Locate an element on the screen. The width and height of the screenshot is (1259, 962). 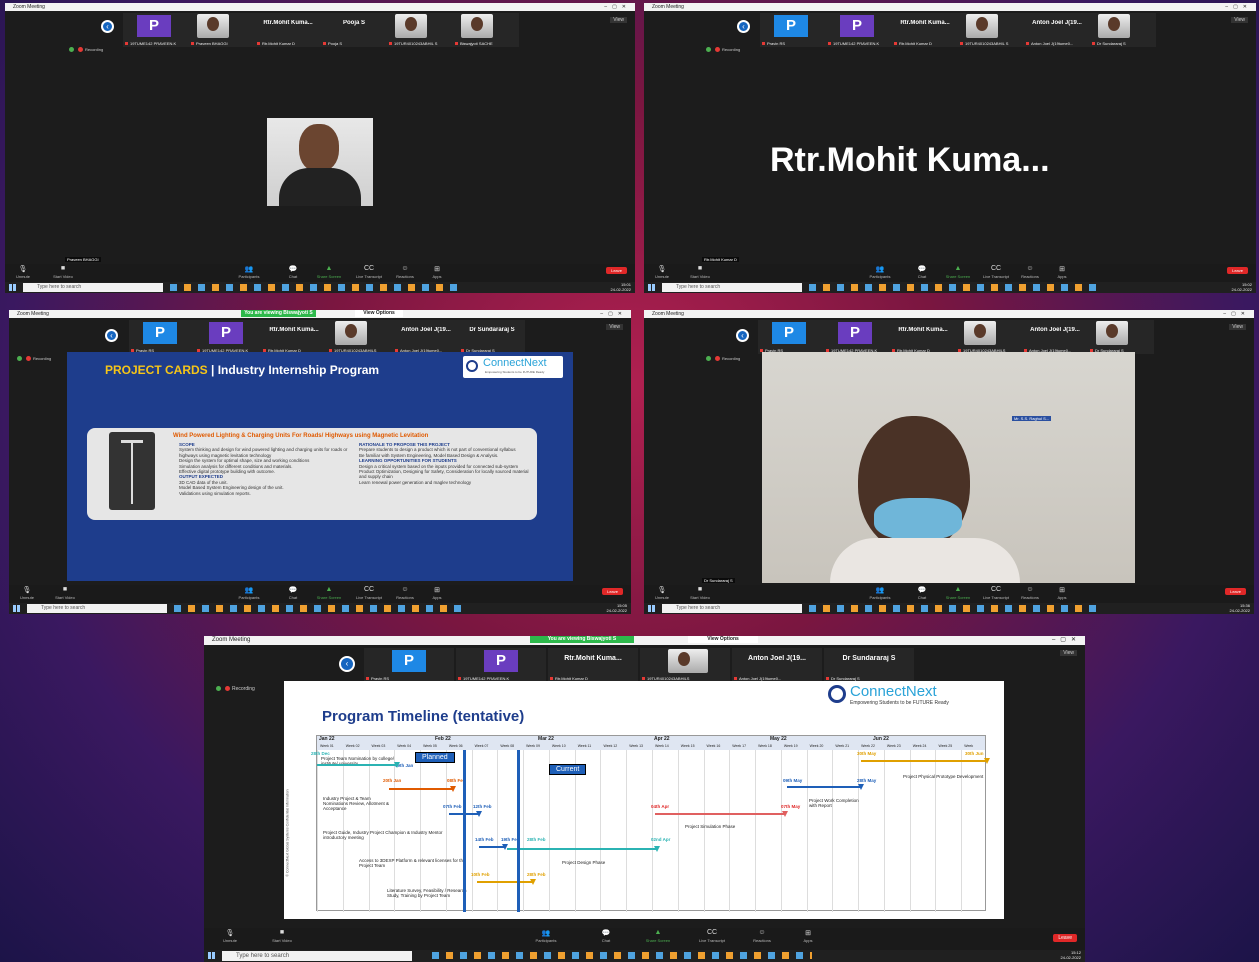
participant-tile: Biswajyoti SACHE is located at coordinates (486, 30).